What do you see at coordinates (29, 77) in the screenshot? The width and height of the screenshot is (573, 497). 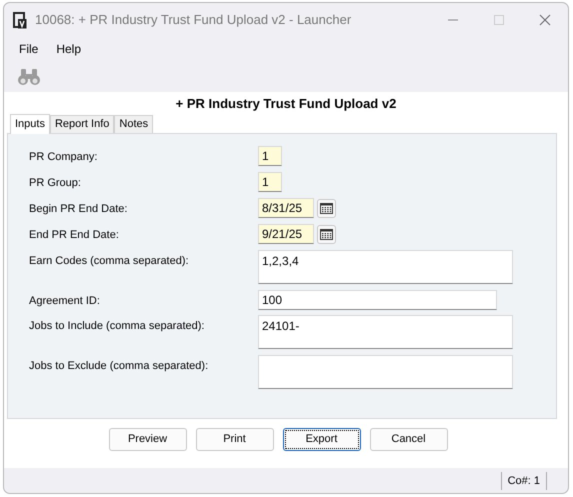 I see `binoculars-icon` at bounding box center [29, 77].